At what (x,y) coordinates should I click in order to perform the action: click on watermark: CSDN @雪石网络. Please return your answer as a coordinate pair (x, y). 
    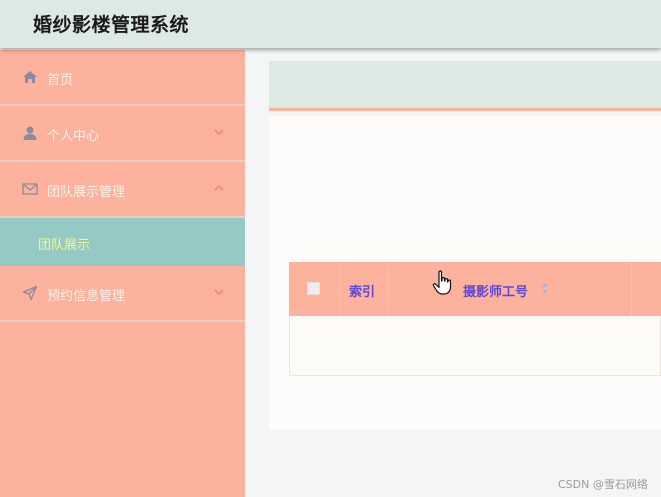
    Looking at the image, I should click on (603, 484).